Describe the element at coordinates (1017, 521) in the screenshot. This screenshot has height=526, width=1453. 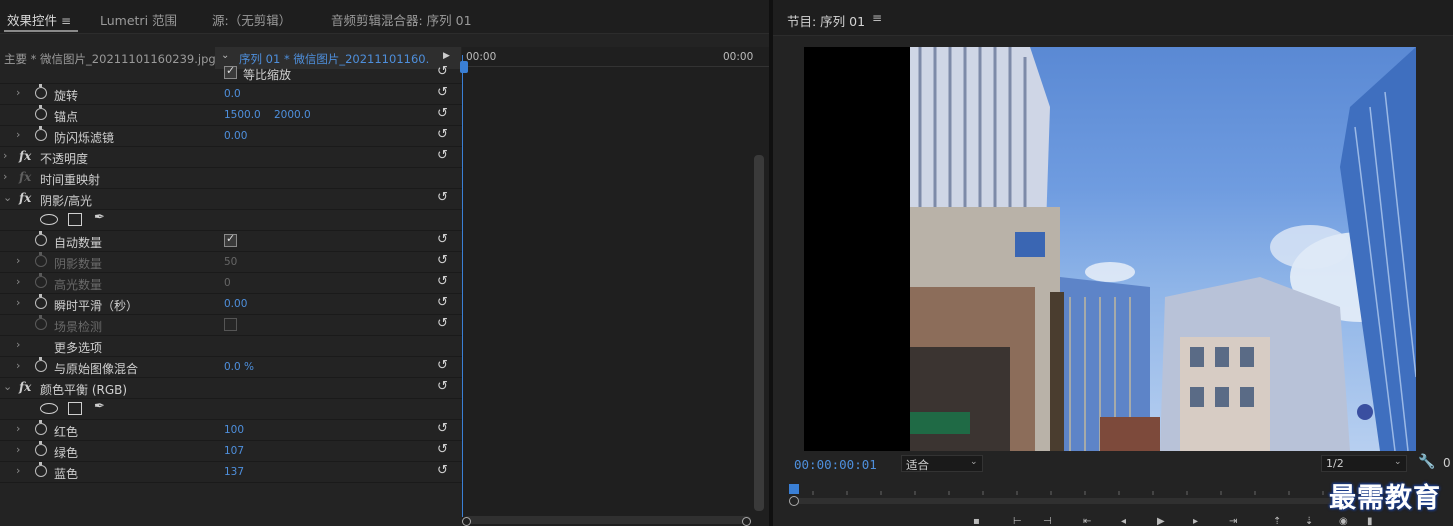
I see `mark-in-icon: ⊢` at that location.